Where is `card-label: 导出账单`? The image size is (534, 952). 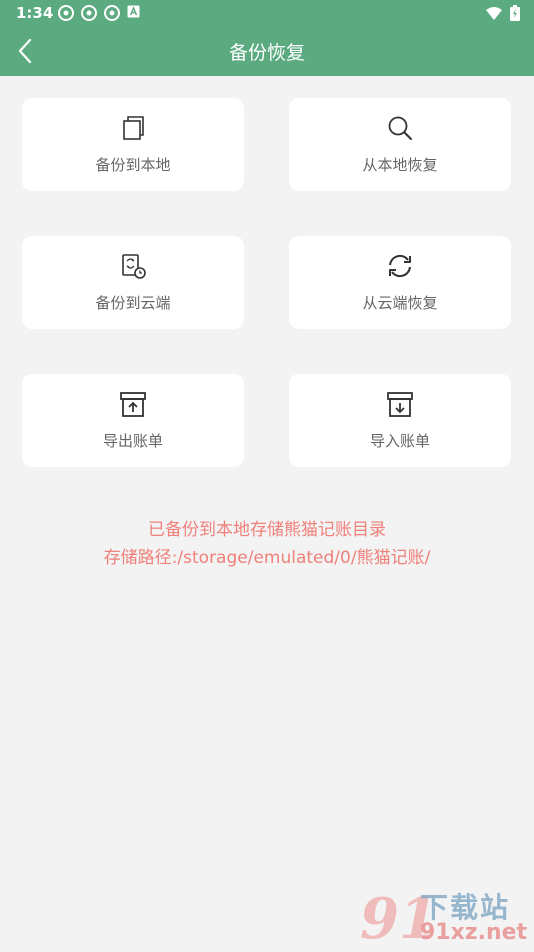 card-label: 导出账单 is located at coordinates (132, 441).